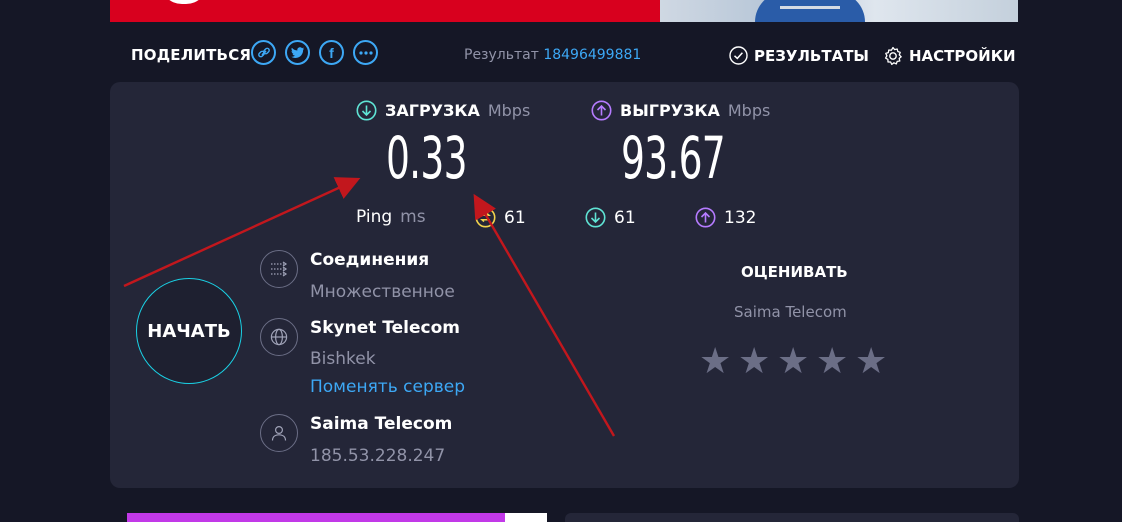 The height and width of the screenshot is (522, 1122). I want to click on ping-upload-icon, so click(705, 217).